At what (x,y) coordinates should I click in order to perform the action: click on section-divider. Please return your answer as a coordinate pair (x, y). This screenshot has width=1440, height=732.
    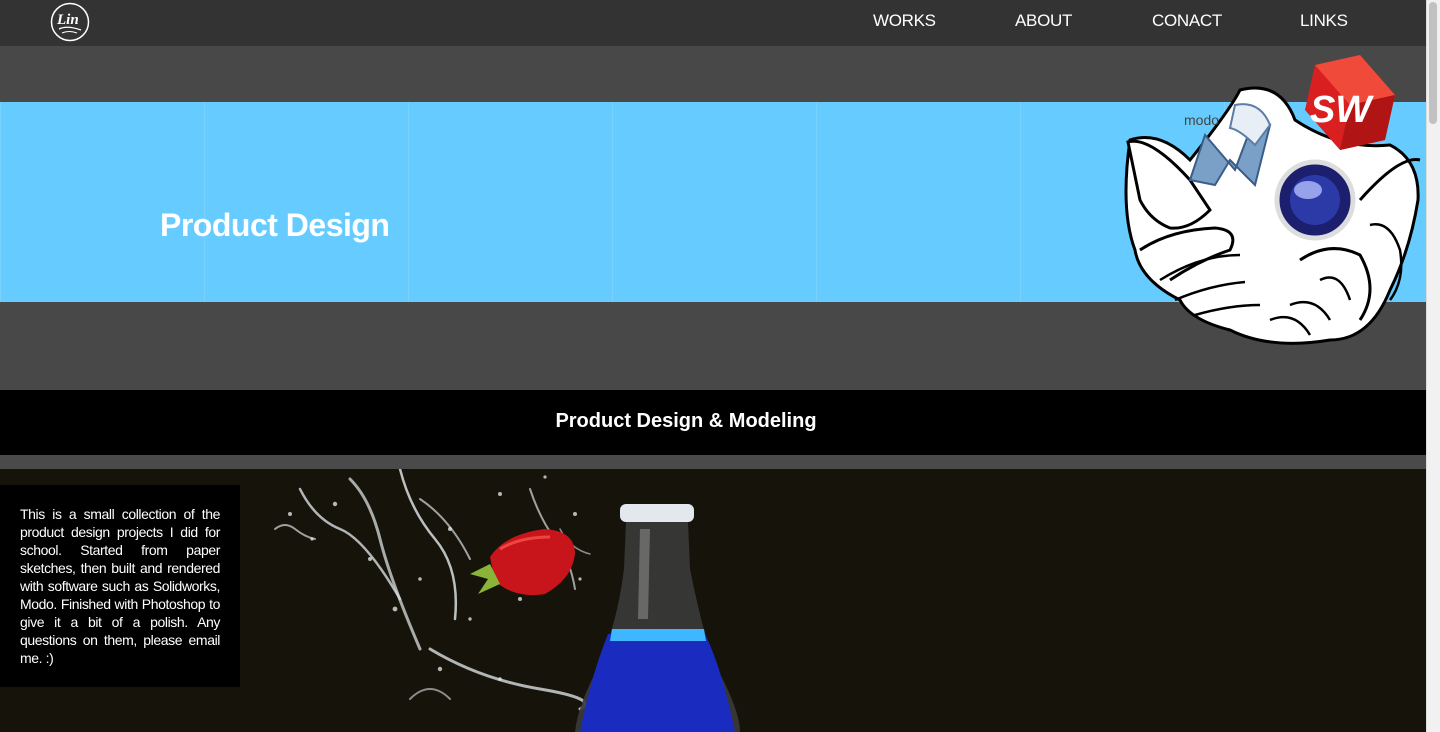
    Looking at the image, I should click on (713, 462).